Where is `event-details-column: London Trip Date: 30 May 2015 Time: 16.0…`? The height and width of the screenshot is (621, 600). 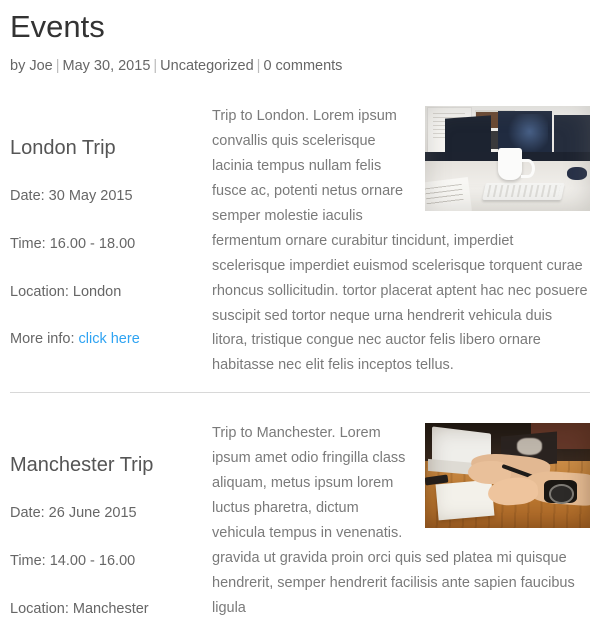
event-details-column: London Trip Date: 30 May 2015 Time: 16.0… is located at coordinates (110, 243).